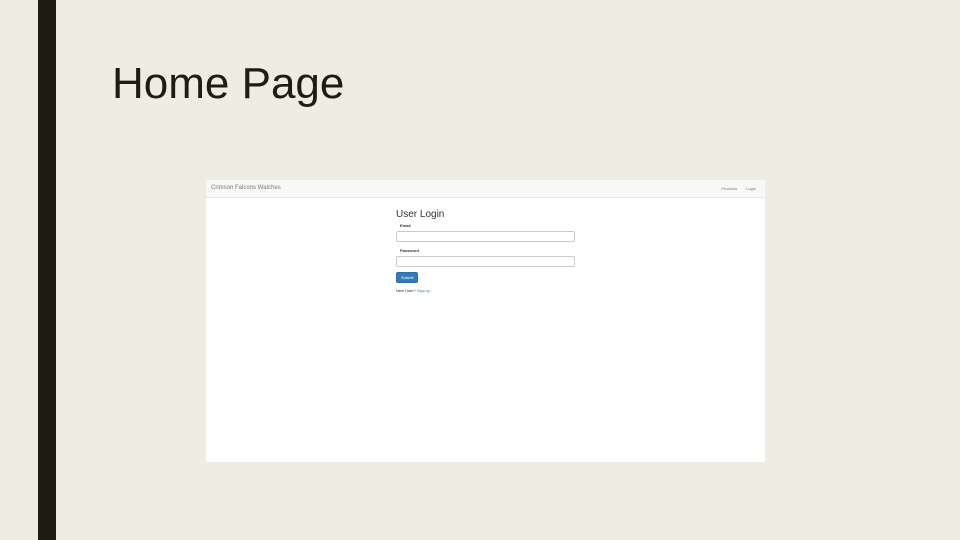 The height and width of the screenshot is (540, 960). I want to click on navbar: Crimson Falcons Watches Products Login, so click(485, 189).